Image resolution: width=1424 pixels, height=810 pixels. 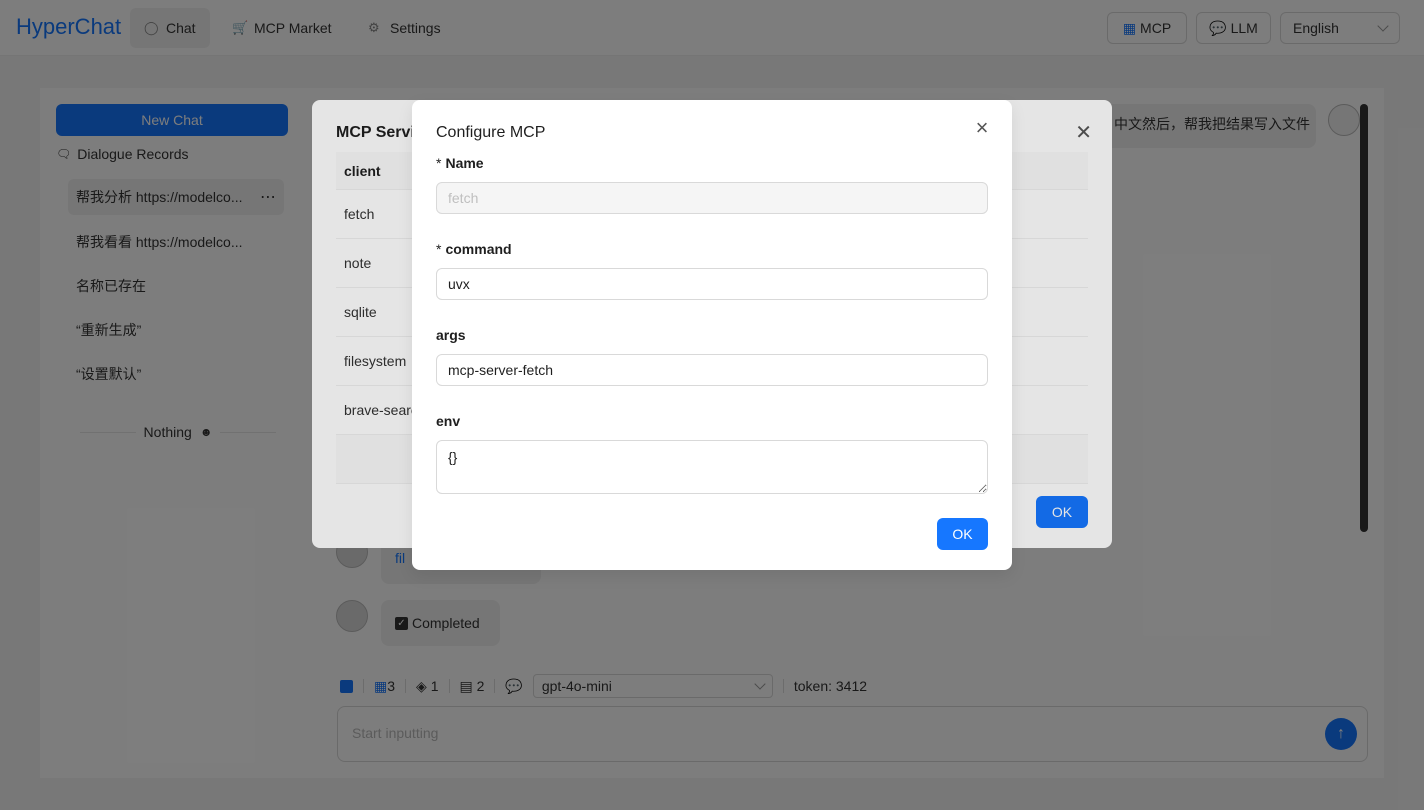 What do you see at coordinates (712, 198) in the screenshot?
I see `name-field: fetch` at bounding box center [712, 198].